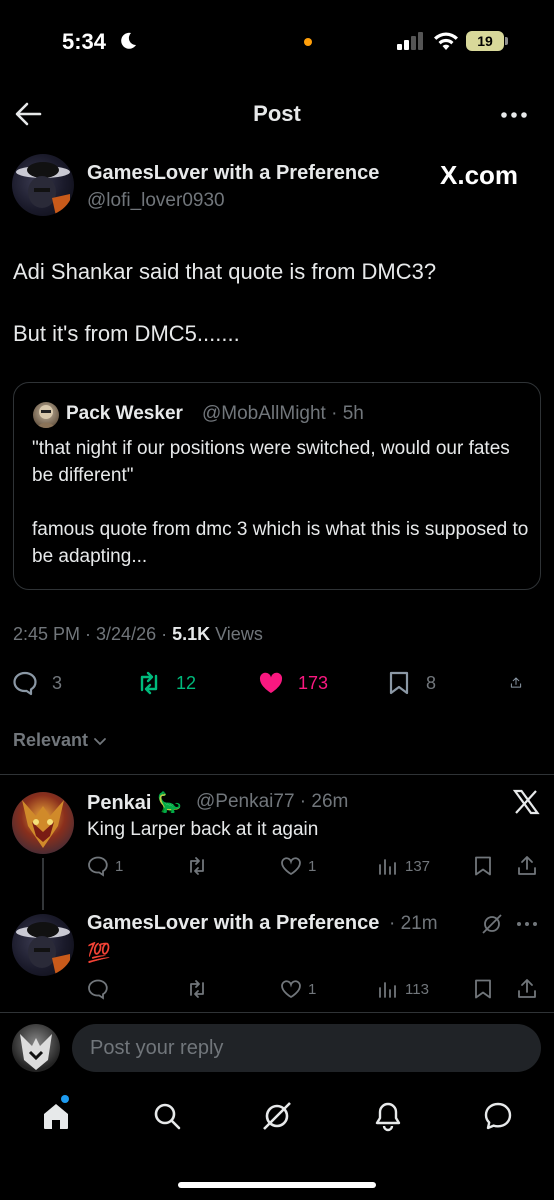  What do you see at coordinates (51, 740) in the screenshot?
I see `sort-label: Relevant` at bounding box center [51, 740].